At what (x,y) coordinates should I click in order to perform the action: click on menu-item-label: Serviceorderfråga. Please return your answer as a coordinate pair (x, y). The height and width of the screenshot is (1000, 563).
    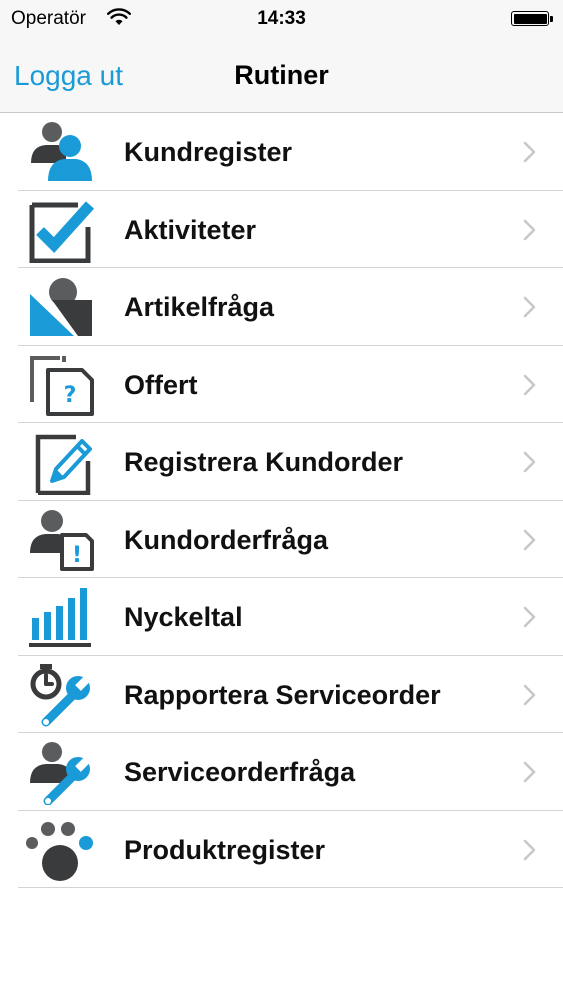
    Looking at the image, I should click on (240, 772).